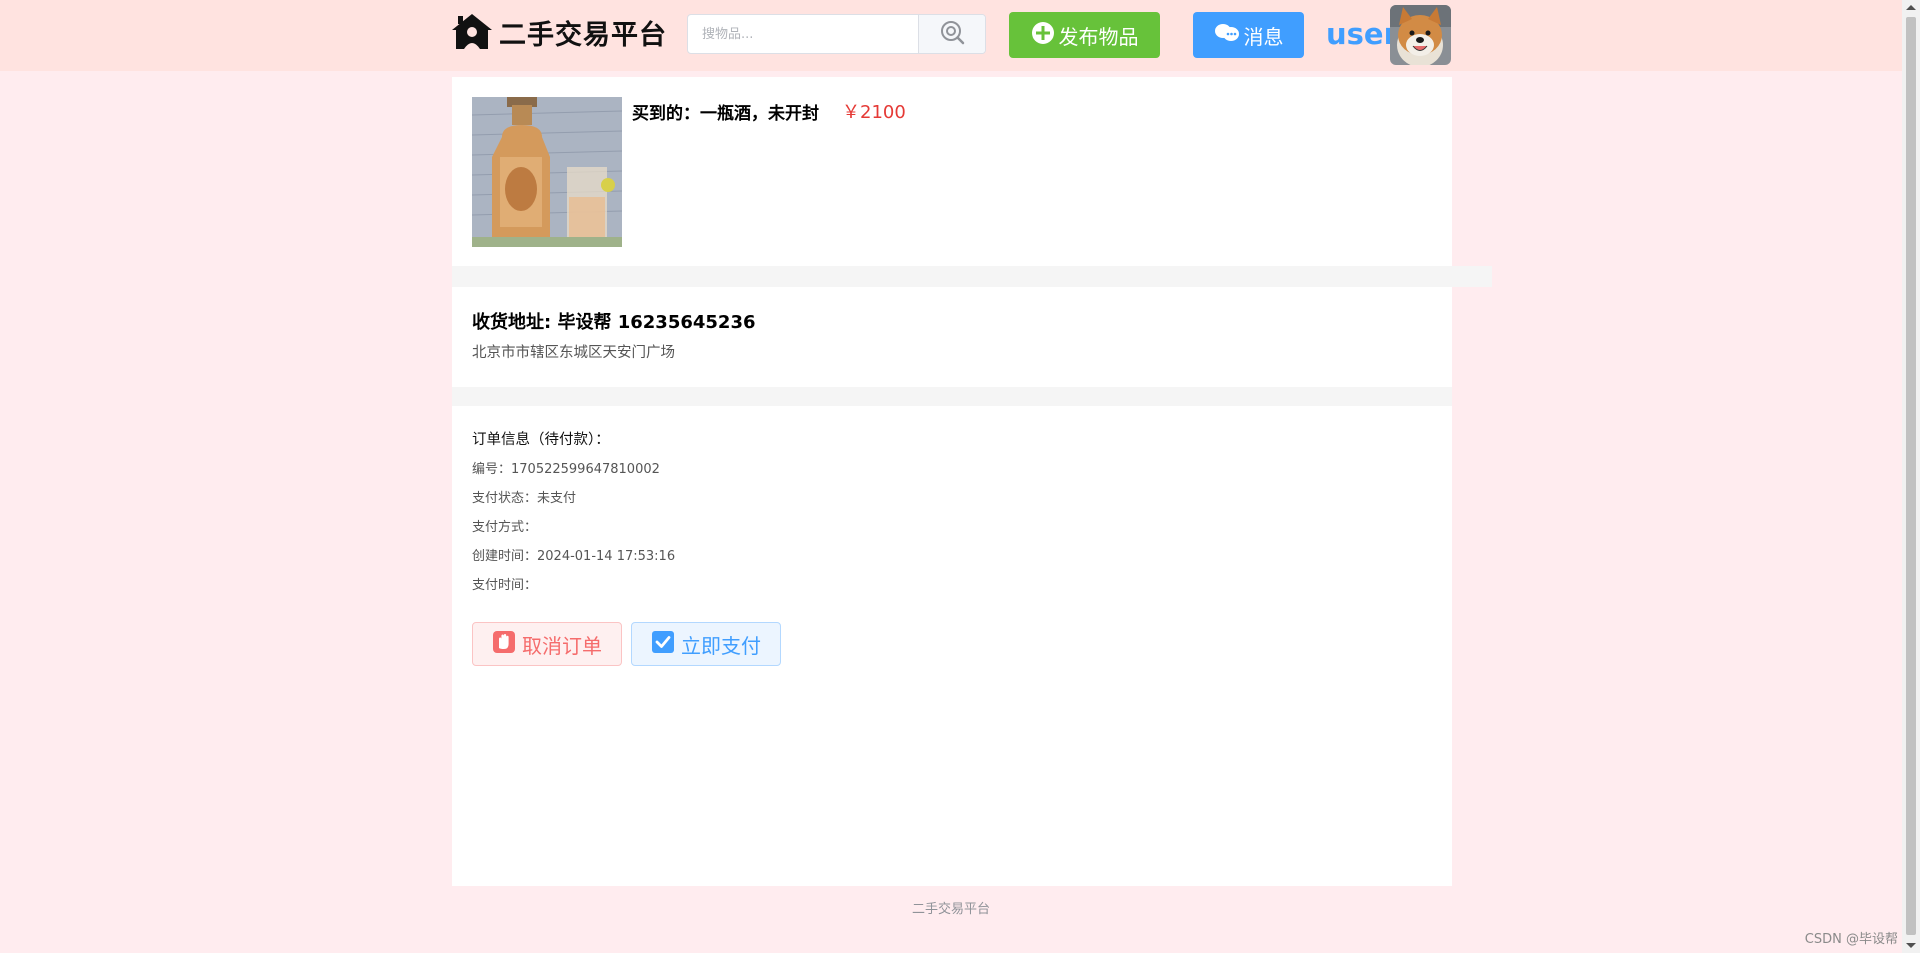 This screenshot has width=1920, height=953. I want to click on watermark: CSDN @毕设帮, so click(1851, 939).